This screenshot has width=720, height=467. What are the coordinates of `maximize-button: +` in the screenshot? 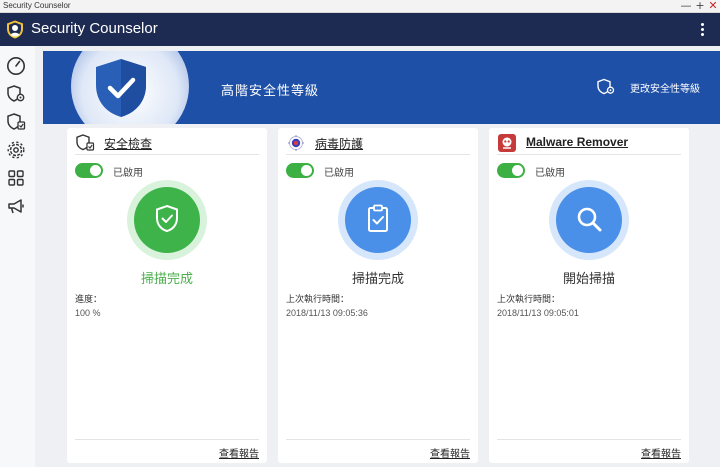 It's located at (700, 6).